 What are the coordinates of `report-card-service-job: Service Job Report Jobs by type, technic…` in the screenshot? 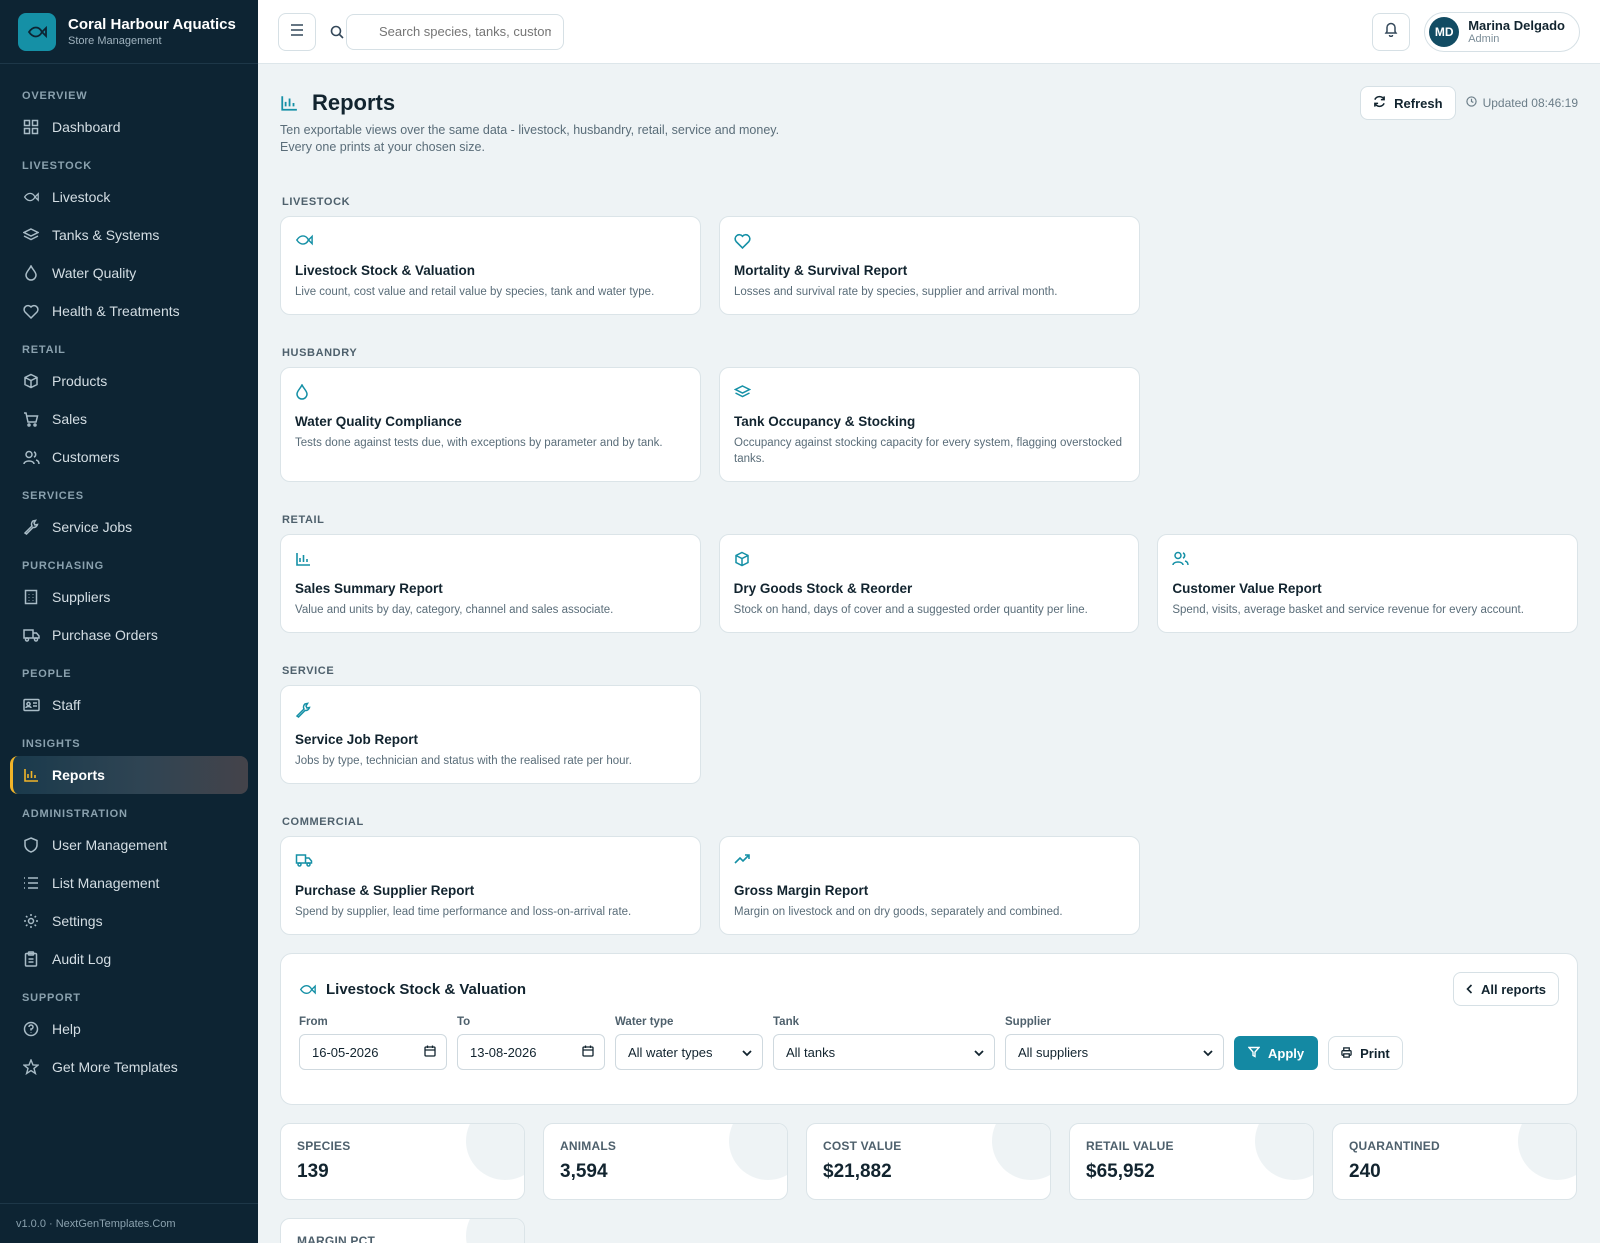 It's located at (490, 734).